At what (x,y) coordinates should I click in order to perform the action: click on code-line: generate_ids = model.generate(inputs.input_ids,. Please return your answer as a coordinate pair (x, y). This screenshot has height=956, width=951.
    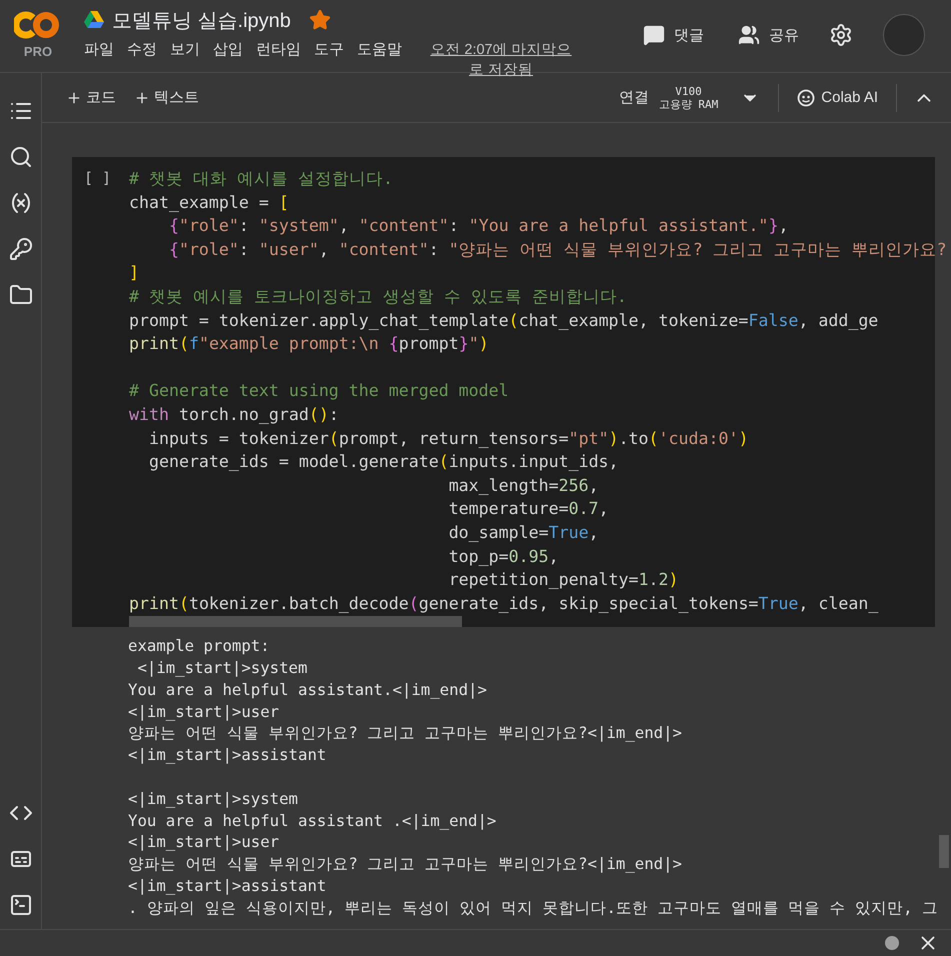
    Looking at the image, I should click on (383, 462).